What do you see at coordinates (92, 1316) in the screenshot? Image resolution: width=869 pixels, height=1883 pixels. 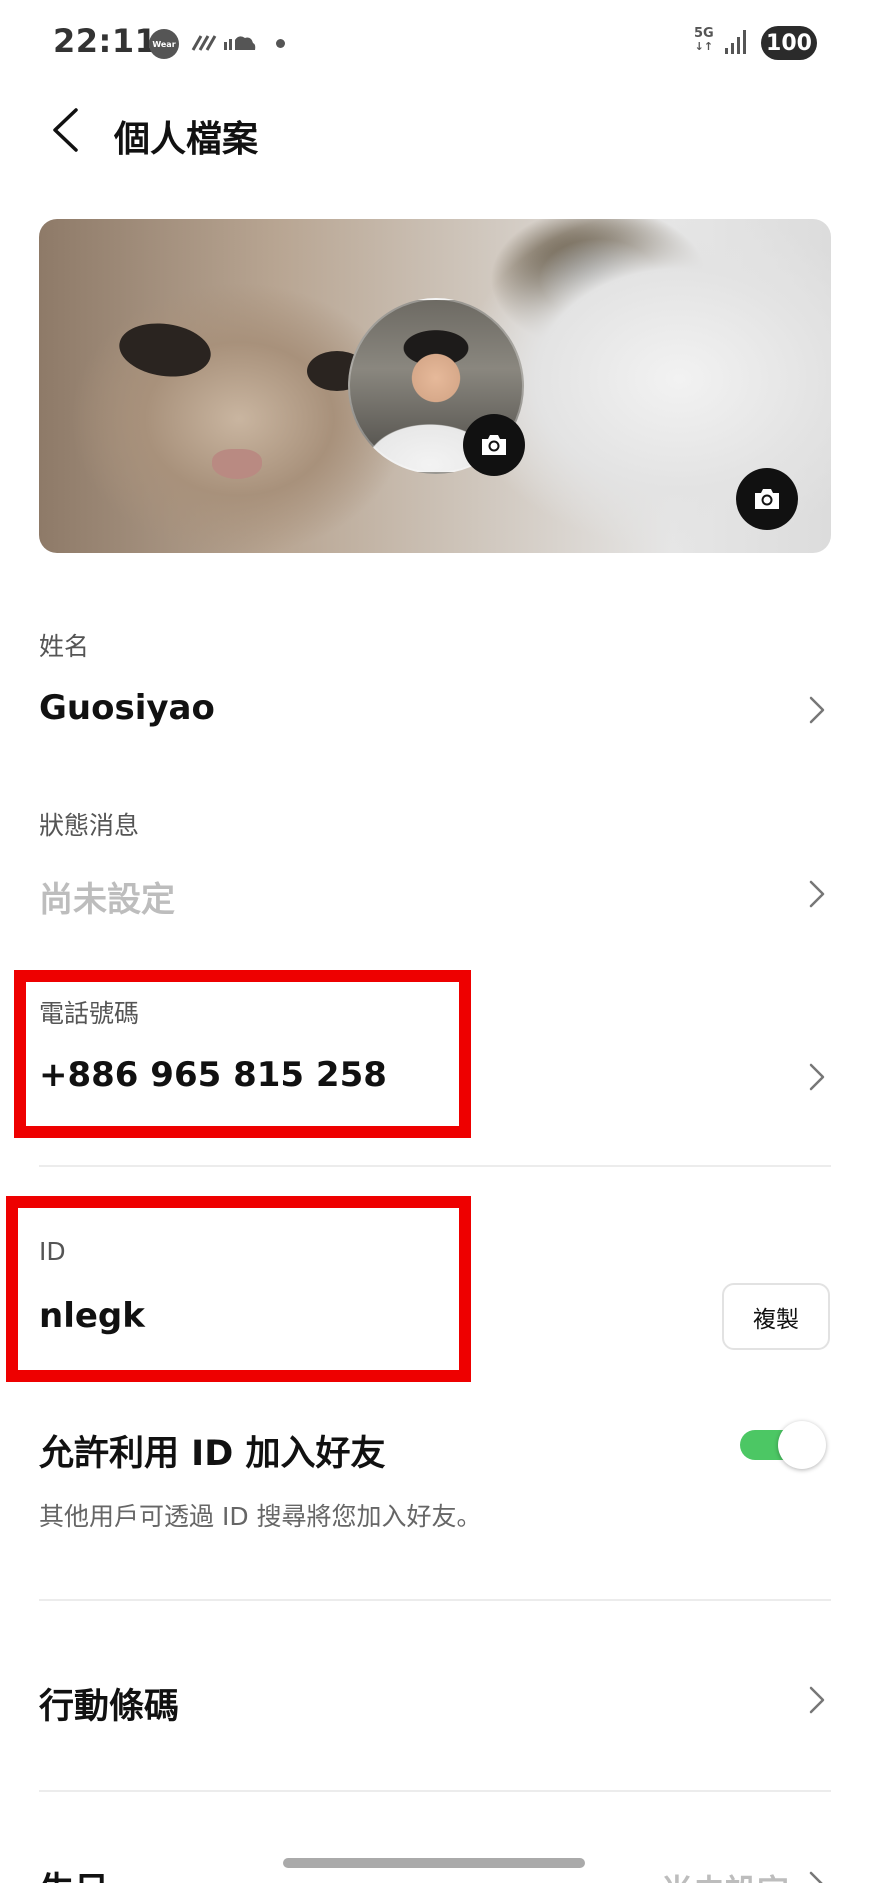 I see `id-value: nlegk` at bounding box center [92, 1316].